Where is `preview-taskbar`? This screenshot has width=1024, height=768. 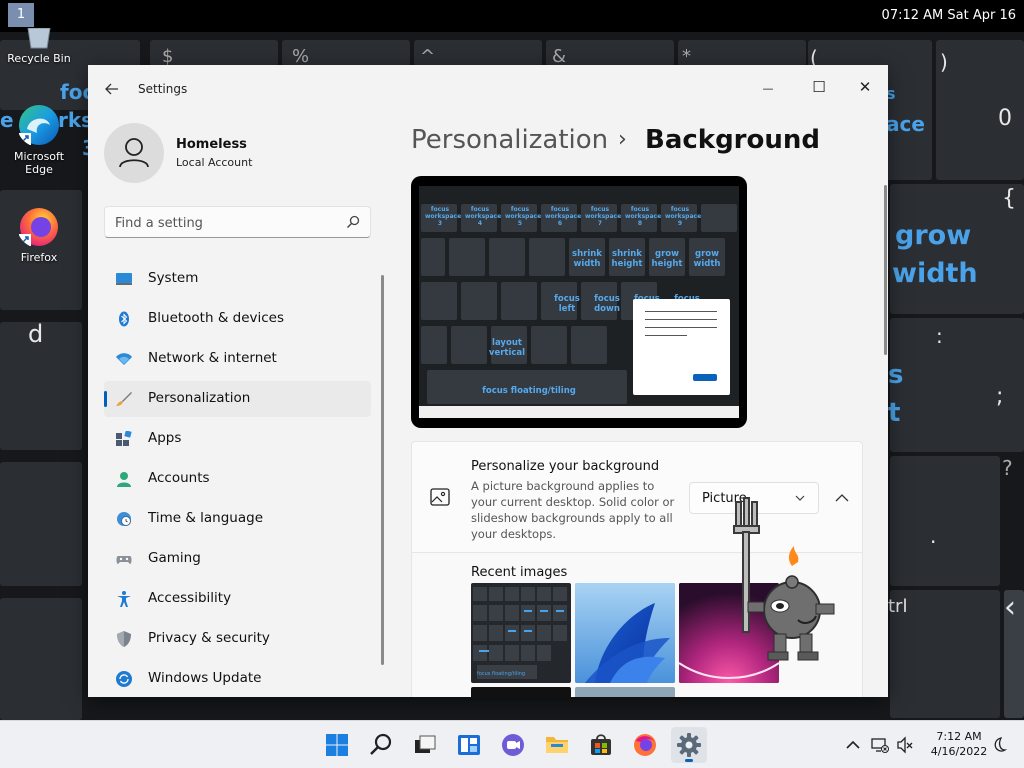
preview-taskbar is located at coordinates (579, 412).